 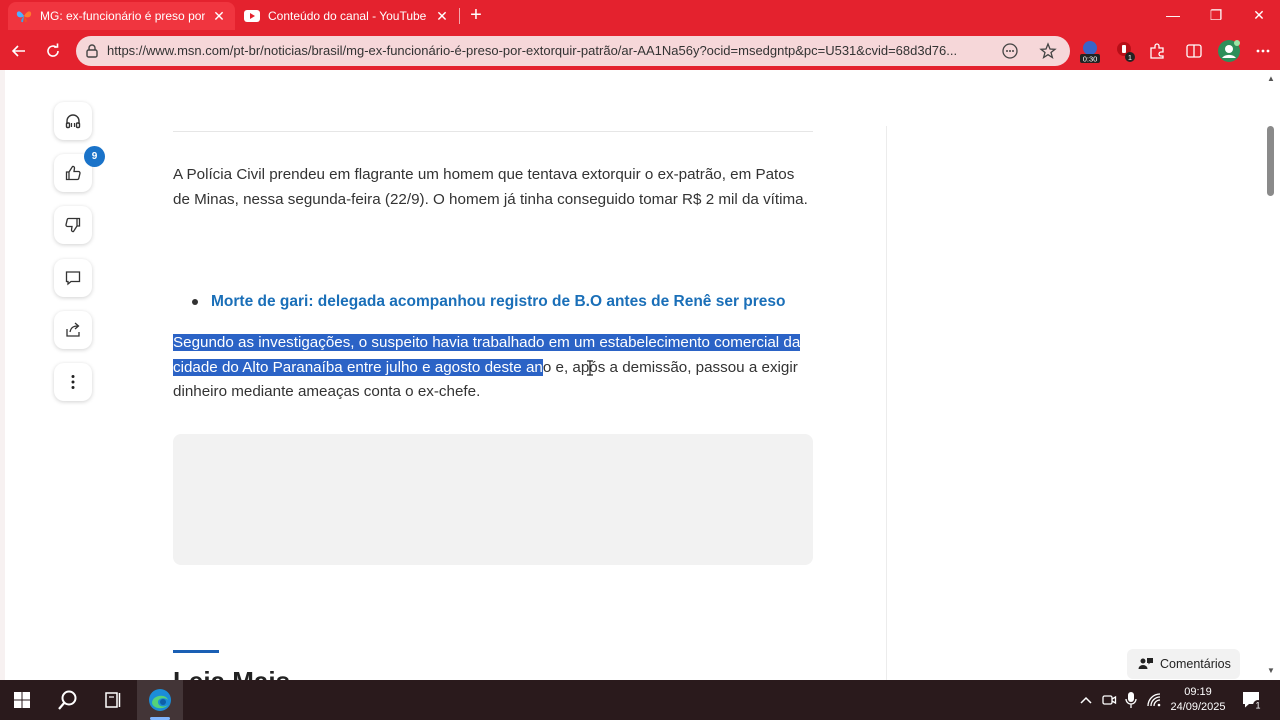 I want to click on scroll-down-icon: ▼, so click(x=1271, y=670).